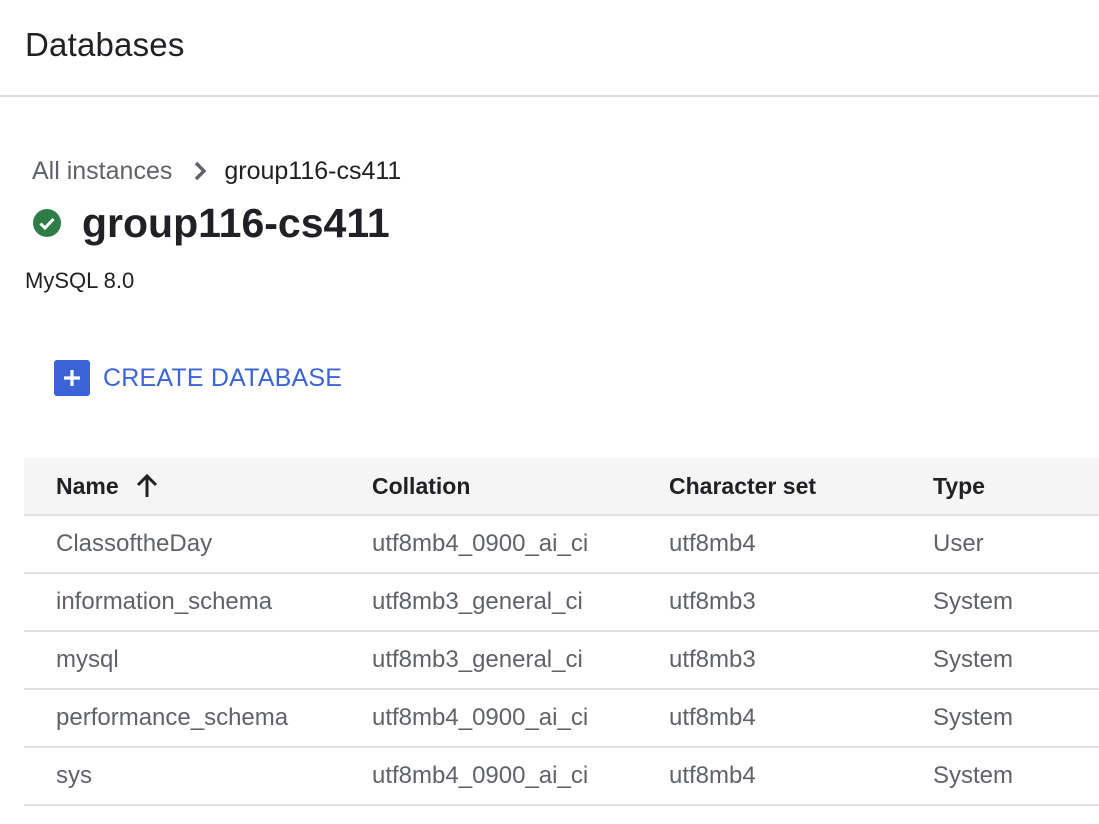 This screenshot has width=1099, height=824. What do you see at coordinates (236, 222) in the screenshot?
I see `instance-name: group116-cs411` at bounding box center [236, 222].